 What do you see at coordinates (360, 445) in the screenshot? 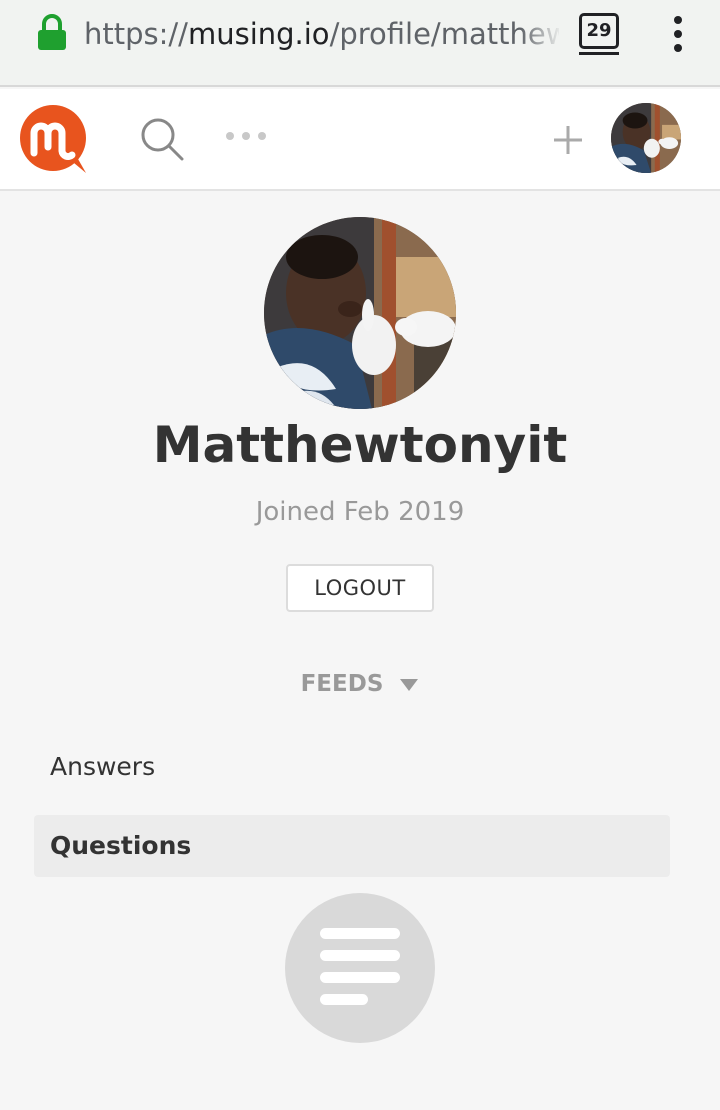
I see `profile-username: Matthewtonyit` at bounding box center [360, 445].